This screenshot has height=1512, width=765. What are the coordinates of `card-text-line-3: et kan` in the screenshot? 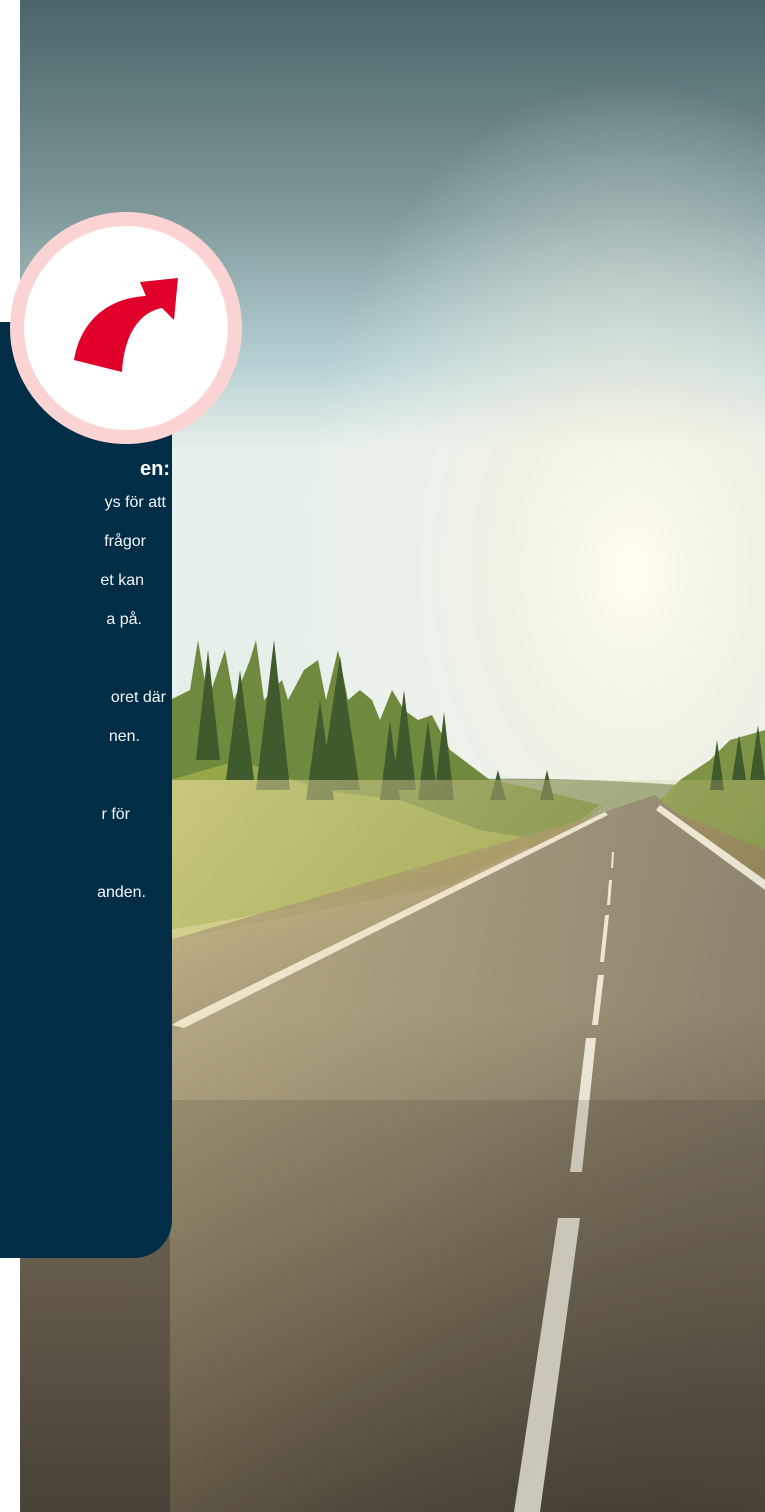 It's located at (122, 580).